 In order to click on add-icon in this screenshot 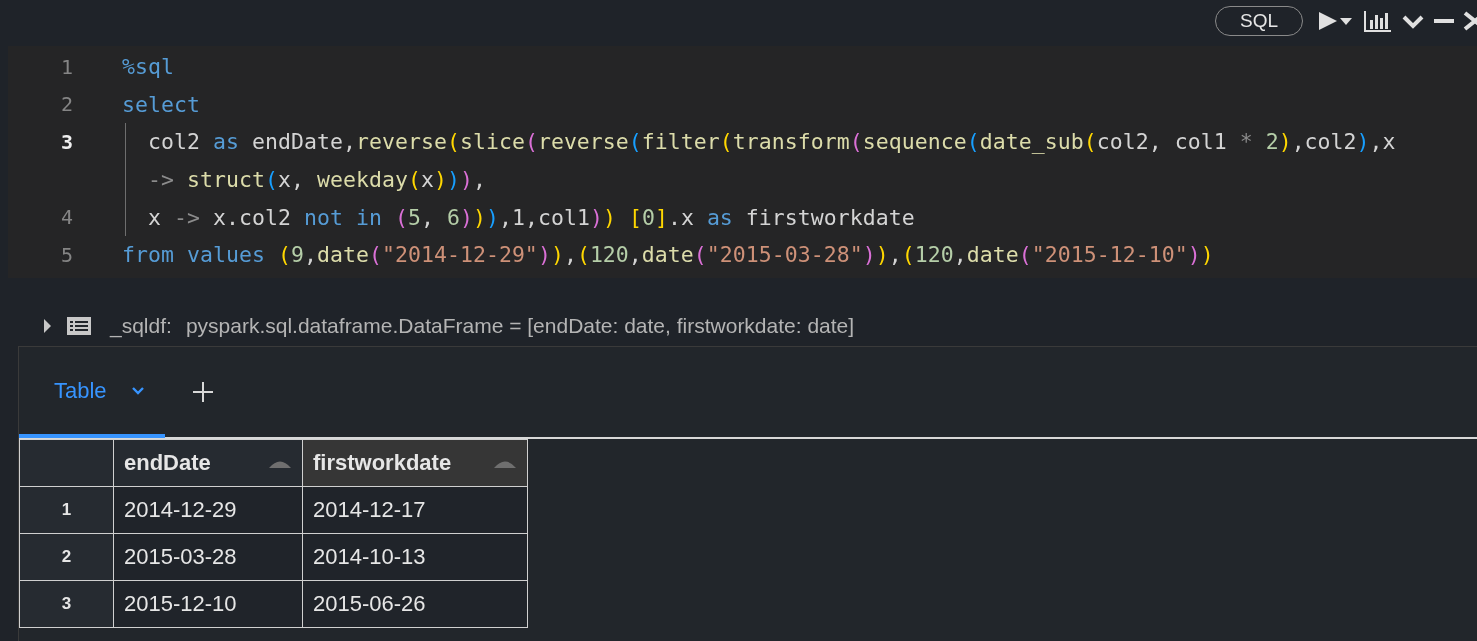, I will do `click(202, 391)`.